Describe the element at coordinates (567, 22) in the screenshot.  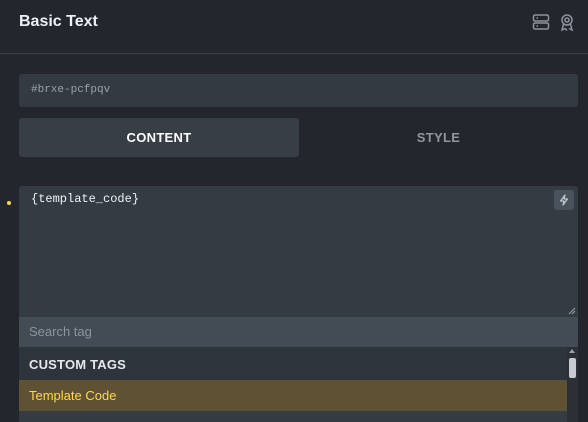
I see `badge-icon` at that location.